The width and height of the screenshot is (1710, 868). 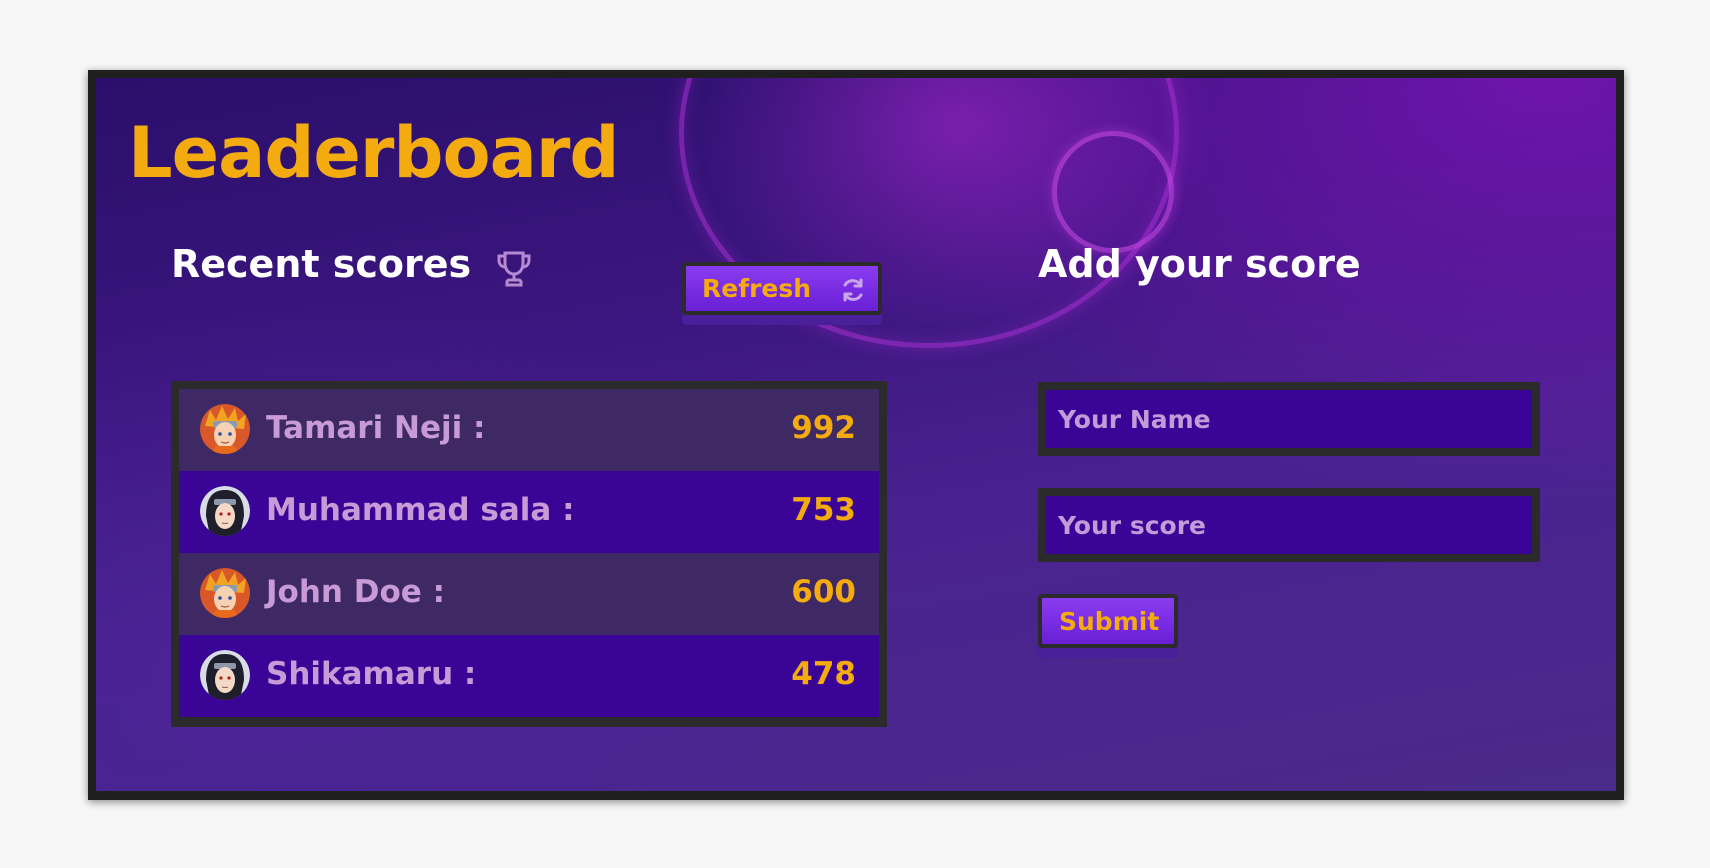 What do you see at coordinates (529, 430) in the screenshot?
I see `score-row: Tamari Neji : 992` at bounding box center [529, 430].